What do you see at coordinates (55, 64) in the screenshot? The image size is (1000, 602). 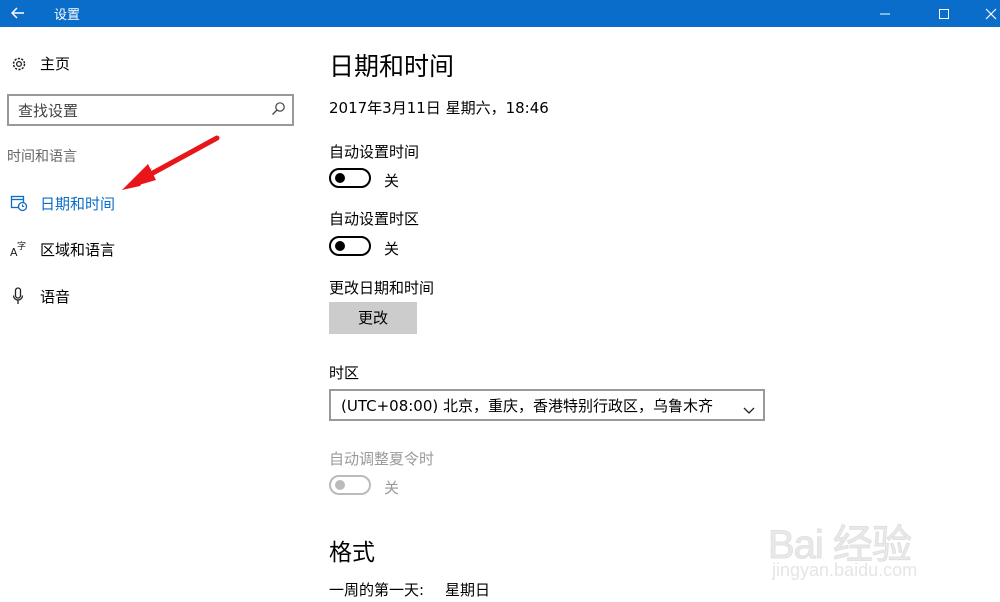 I see `sidebar-home-label: 主页` at bounding box center [55, 64].